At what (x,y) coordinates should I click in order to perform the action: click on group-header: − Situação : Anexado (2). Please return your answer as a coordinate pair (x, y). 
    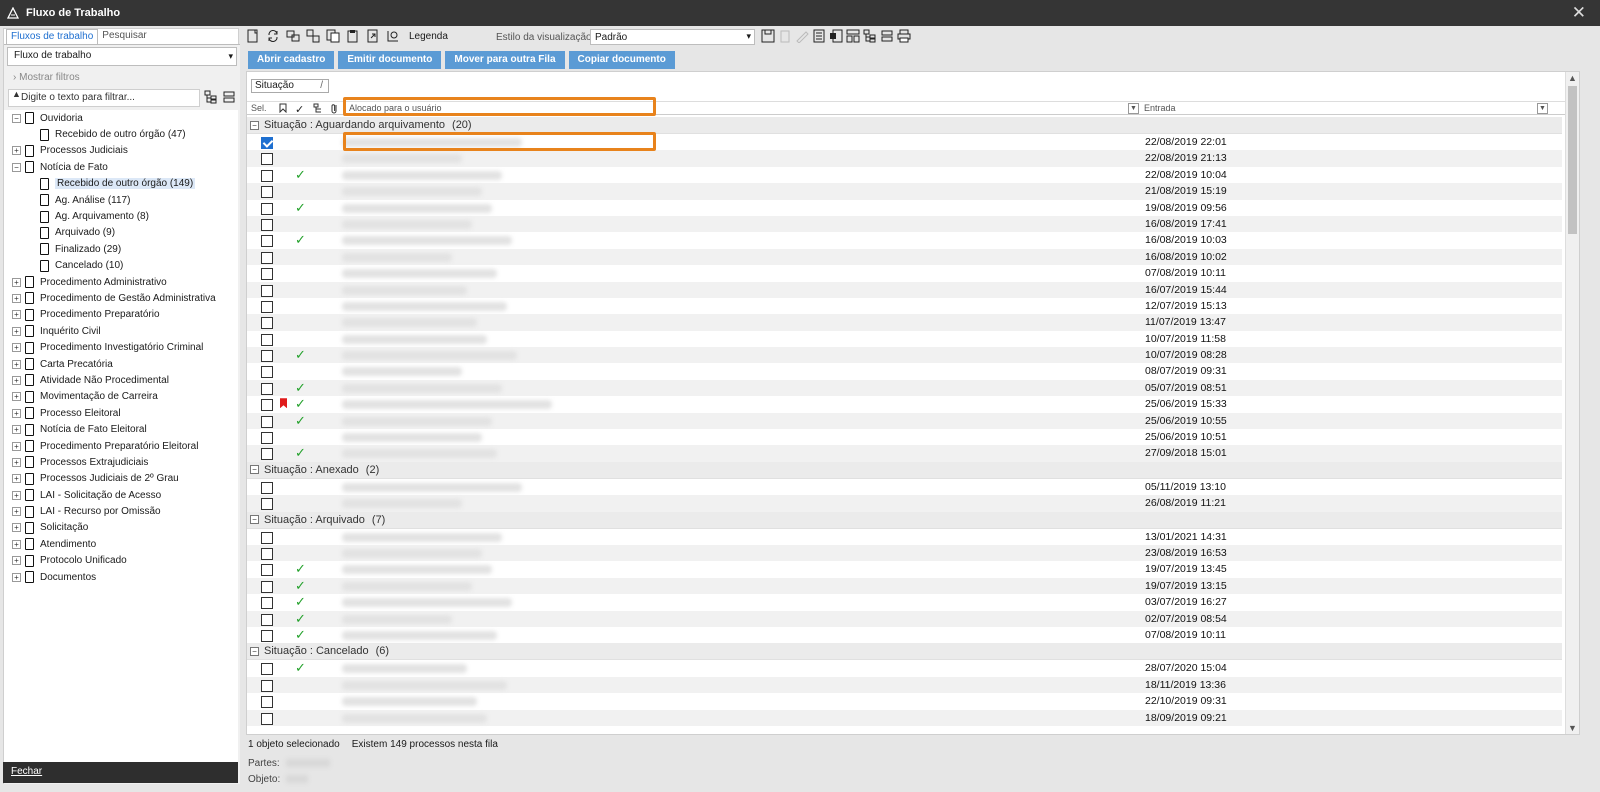
    Looking at the image, I should click on (904, 470).